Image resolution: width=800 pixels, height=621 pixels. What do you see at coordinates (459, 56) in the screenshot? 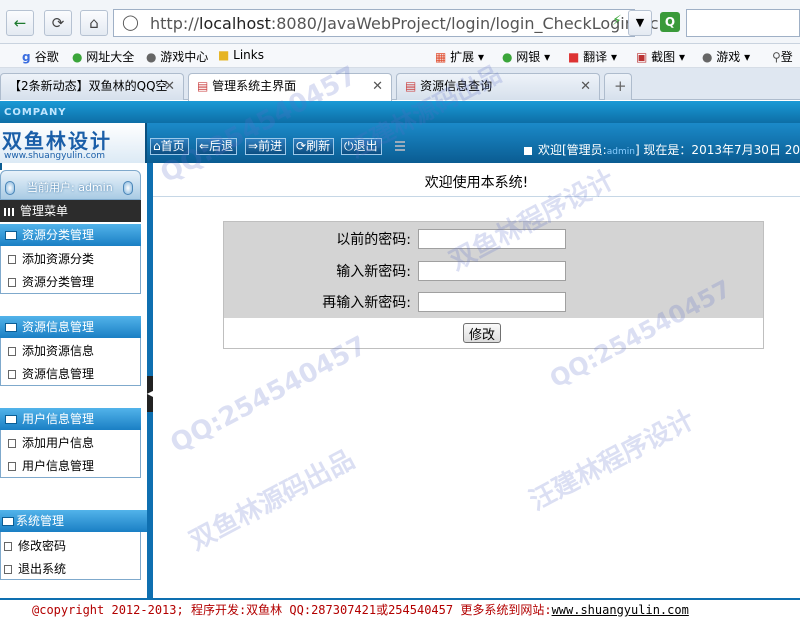
I see `bookmark-extensions: ▦ 扩展 ▾` at bounding box center [459, 56].